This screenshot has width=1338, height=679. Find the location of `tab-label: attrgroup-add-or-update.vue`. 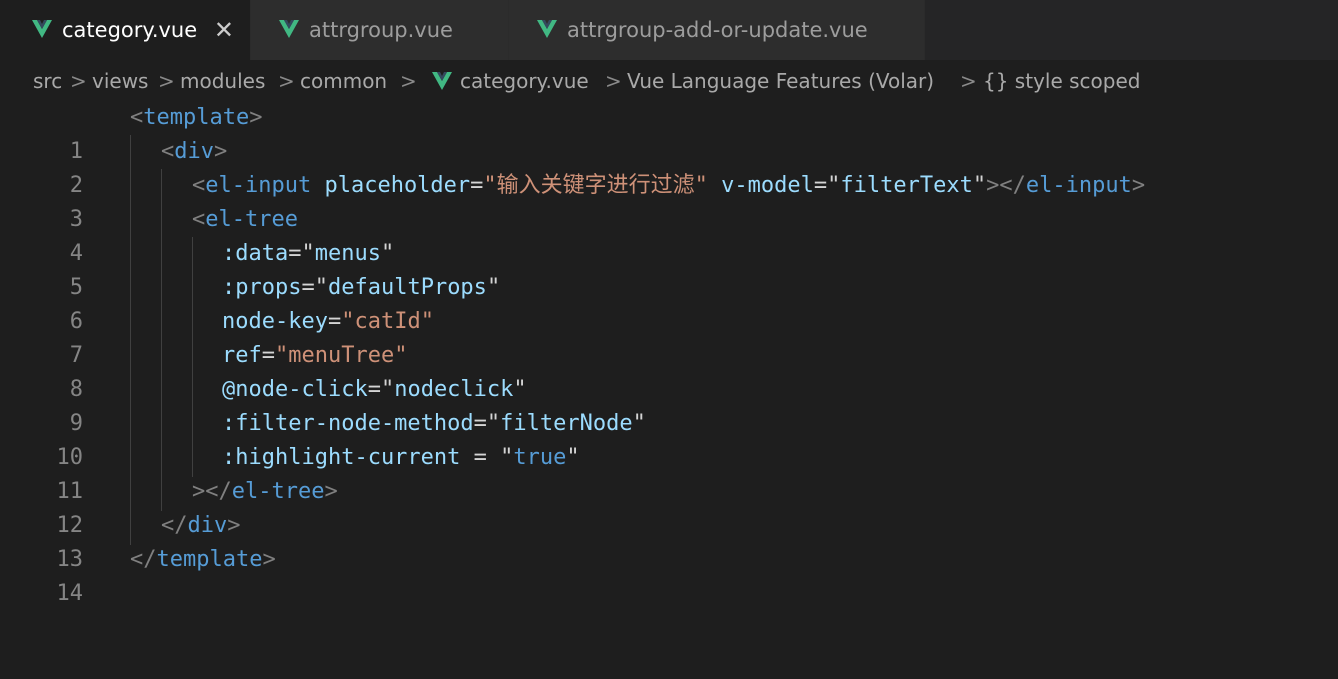

tab-label: attrgroup-add-or-update.vue is located at coordinates (717, 30).